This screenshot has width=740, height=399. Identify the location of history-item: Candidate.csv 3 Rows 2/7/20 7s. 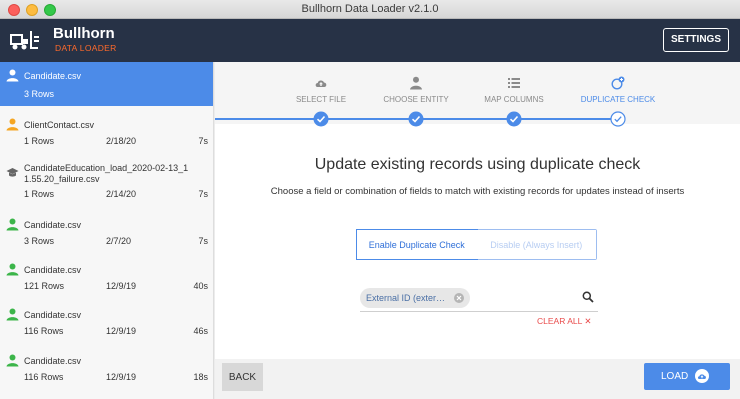
(106, 232).